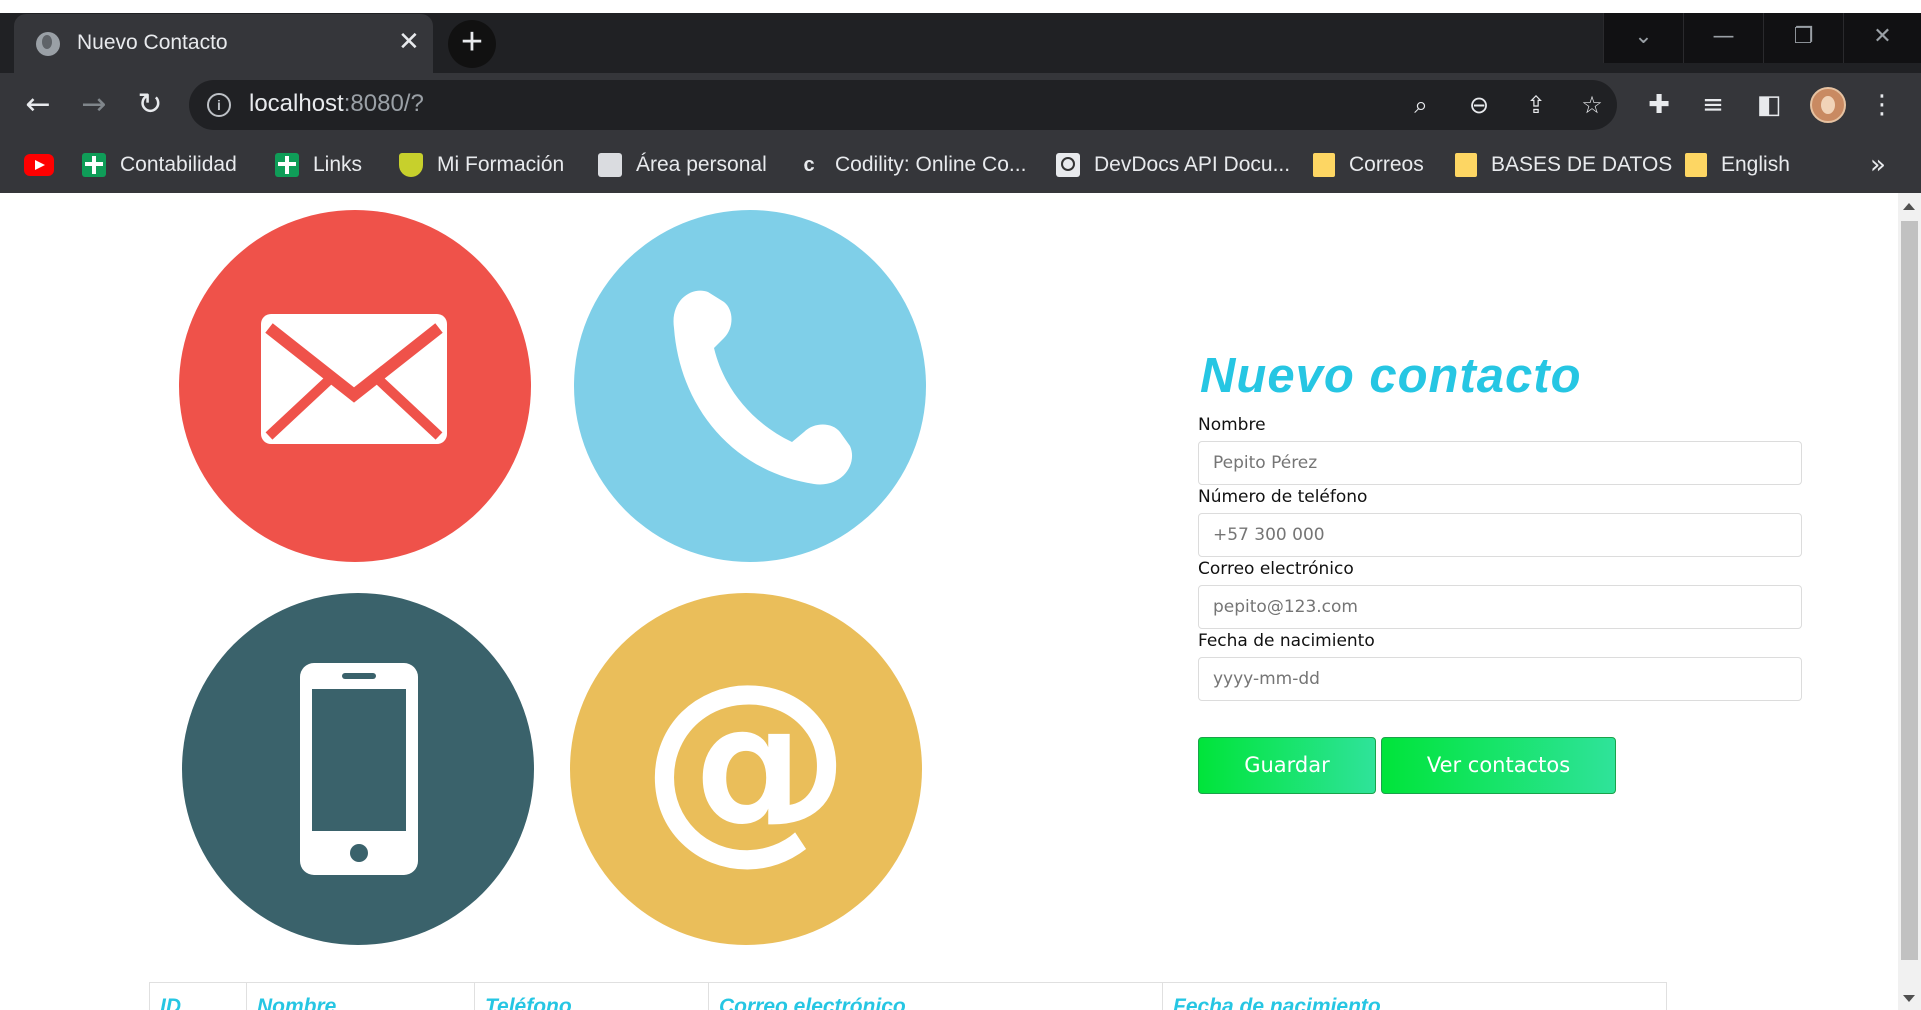 Image resolution: width=1921 pixels, height=1010 pixels. Describe the element at coordinates (1232, 425) in the screenshot. I see `name-label: Nombre` at that location.